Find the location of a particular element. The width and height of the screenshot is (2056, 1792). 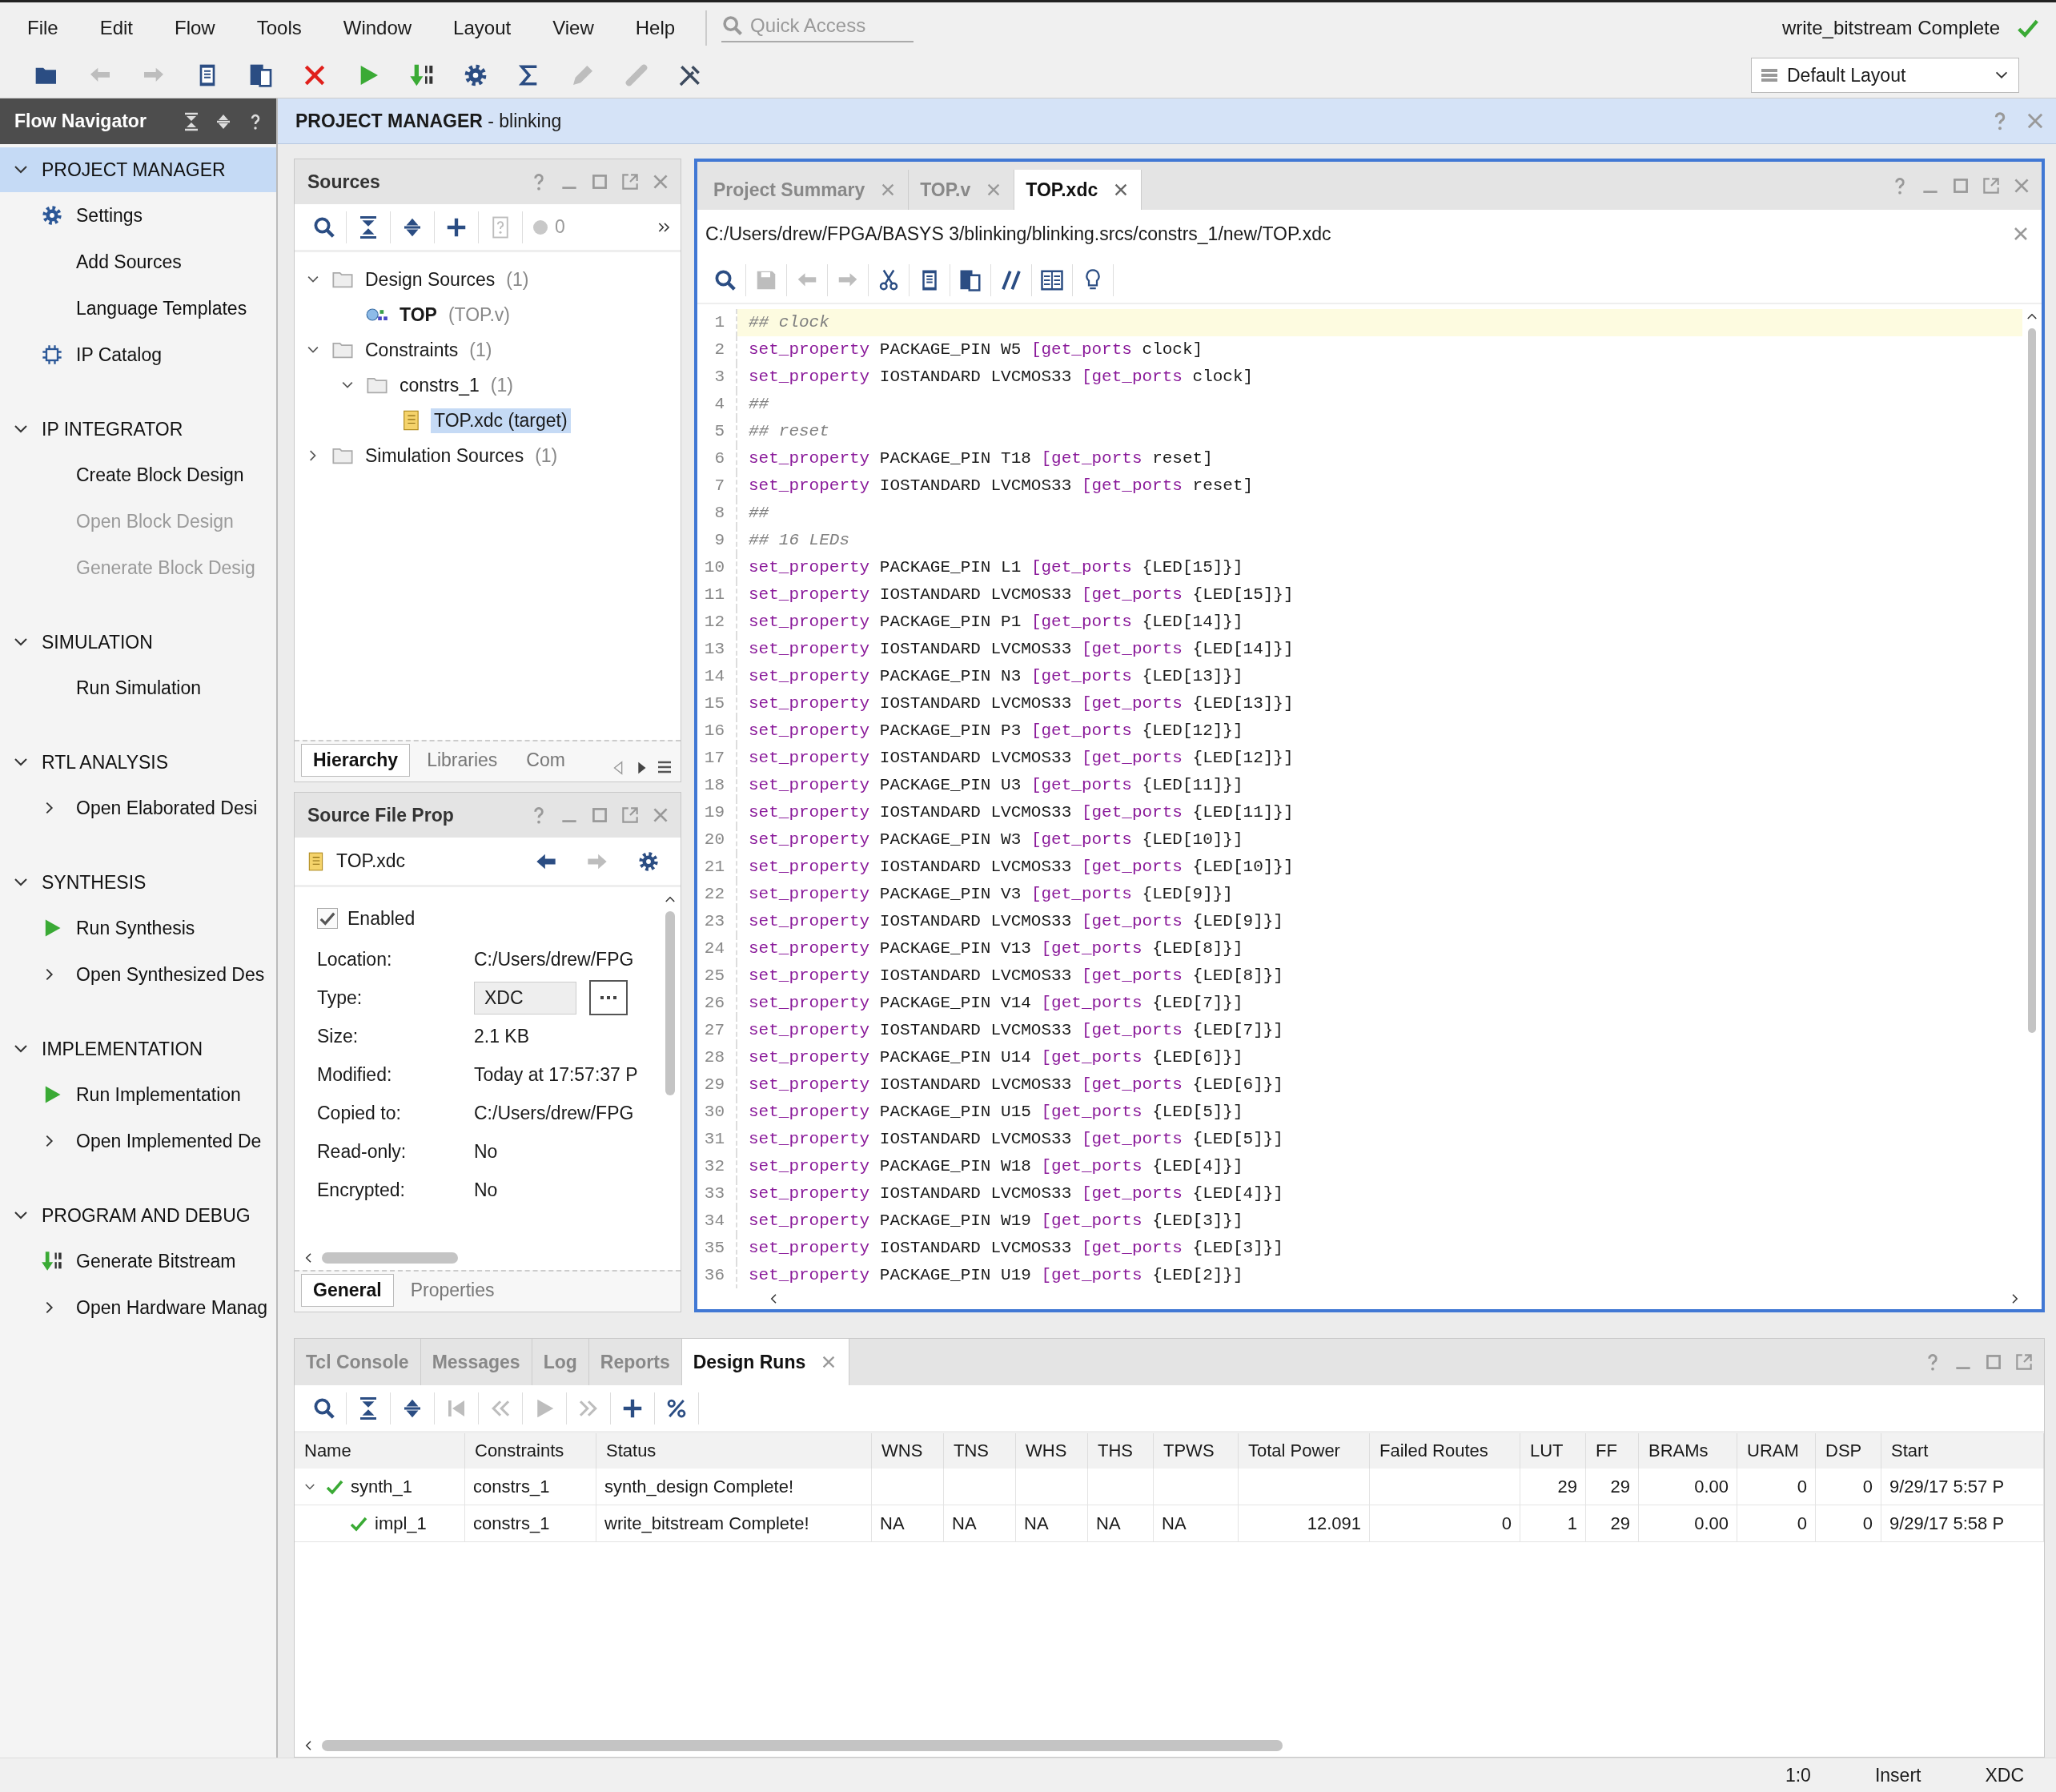

nav-item: Open Hardware Manag is located at coordinates (138, 1307).